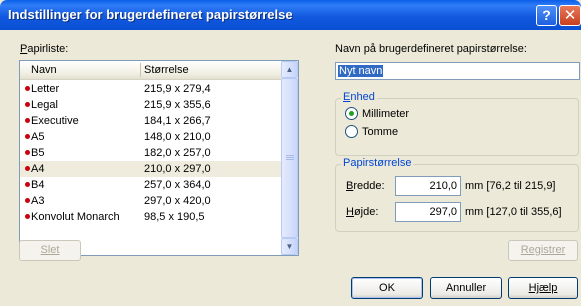 This screenshot has width=581, height=306. What do you see at coordinates (44, 105) in the screenshot?
I see `list-item-name: Legal` at bounding box center [44, 105].